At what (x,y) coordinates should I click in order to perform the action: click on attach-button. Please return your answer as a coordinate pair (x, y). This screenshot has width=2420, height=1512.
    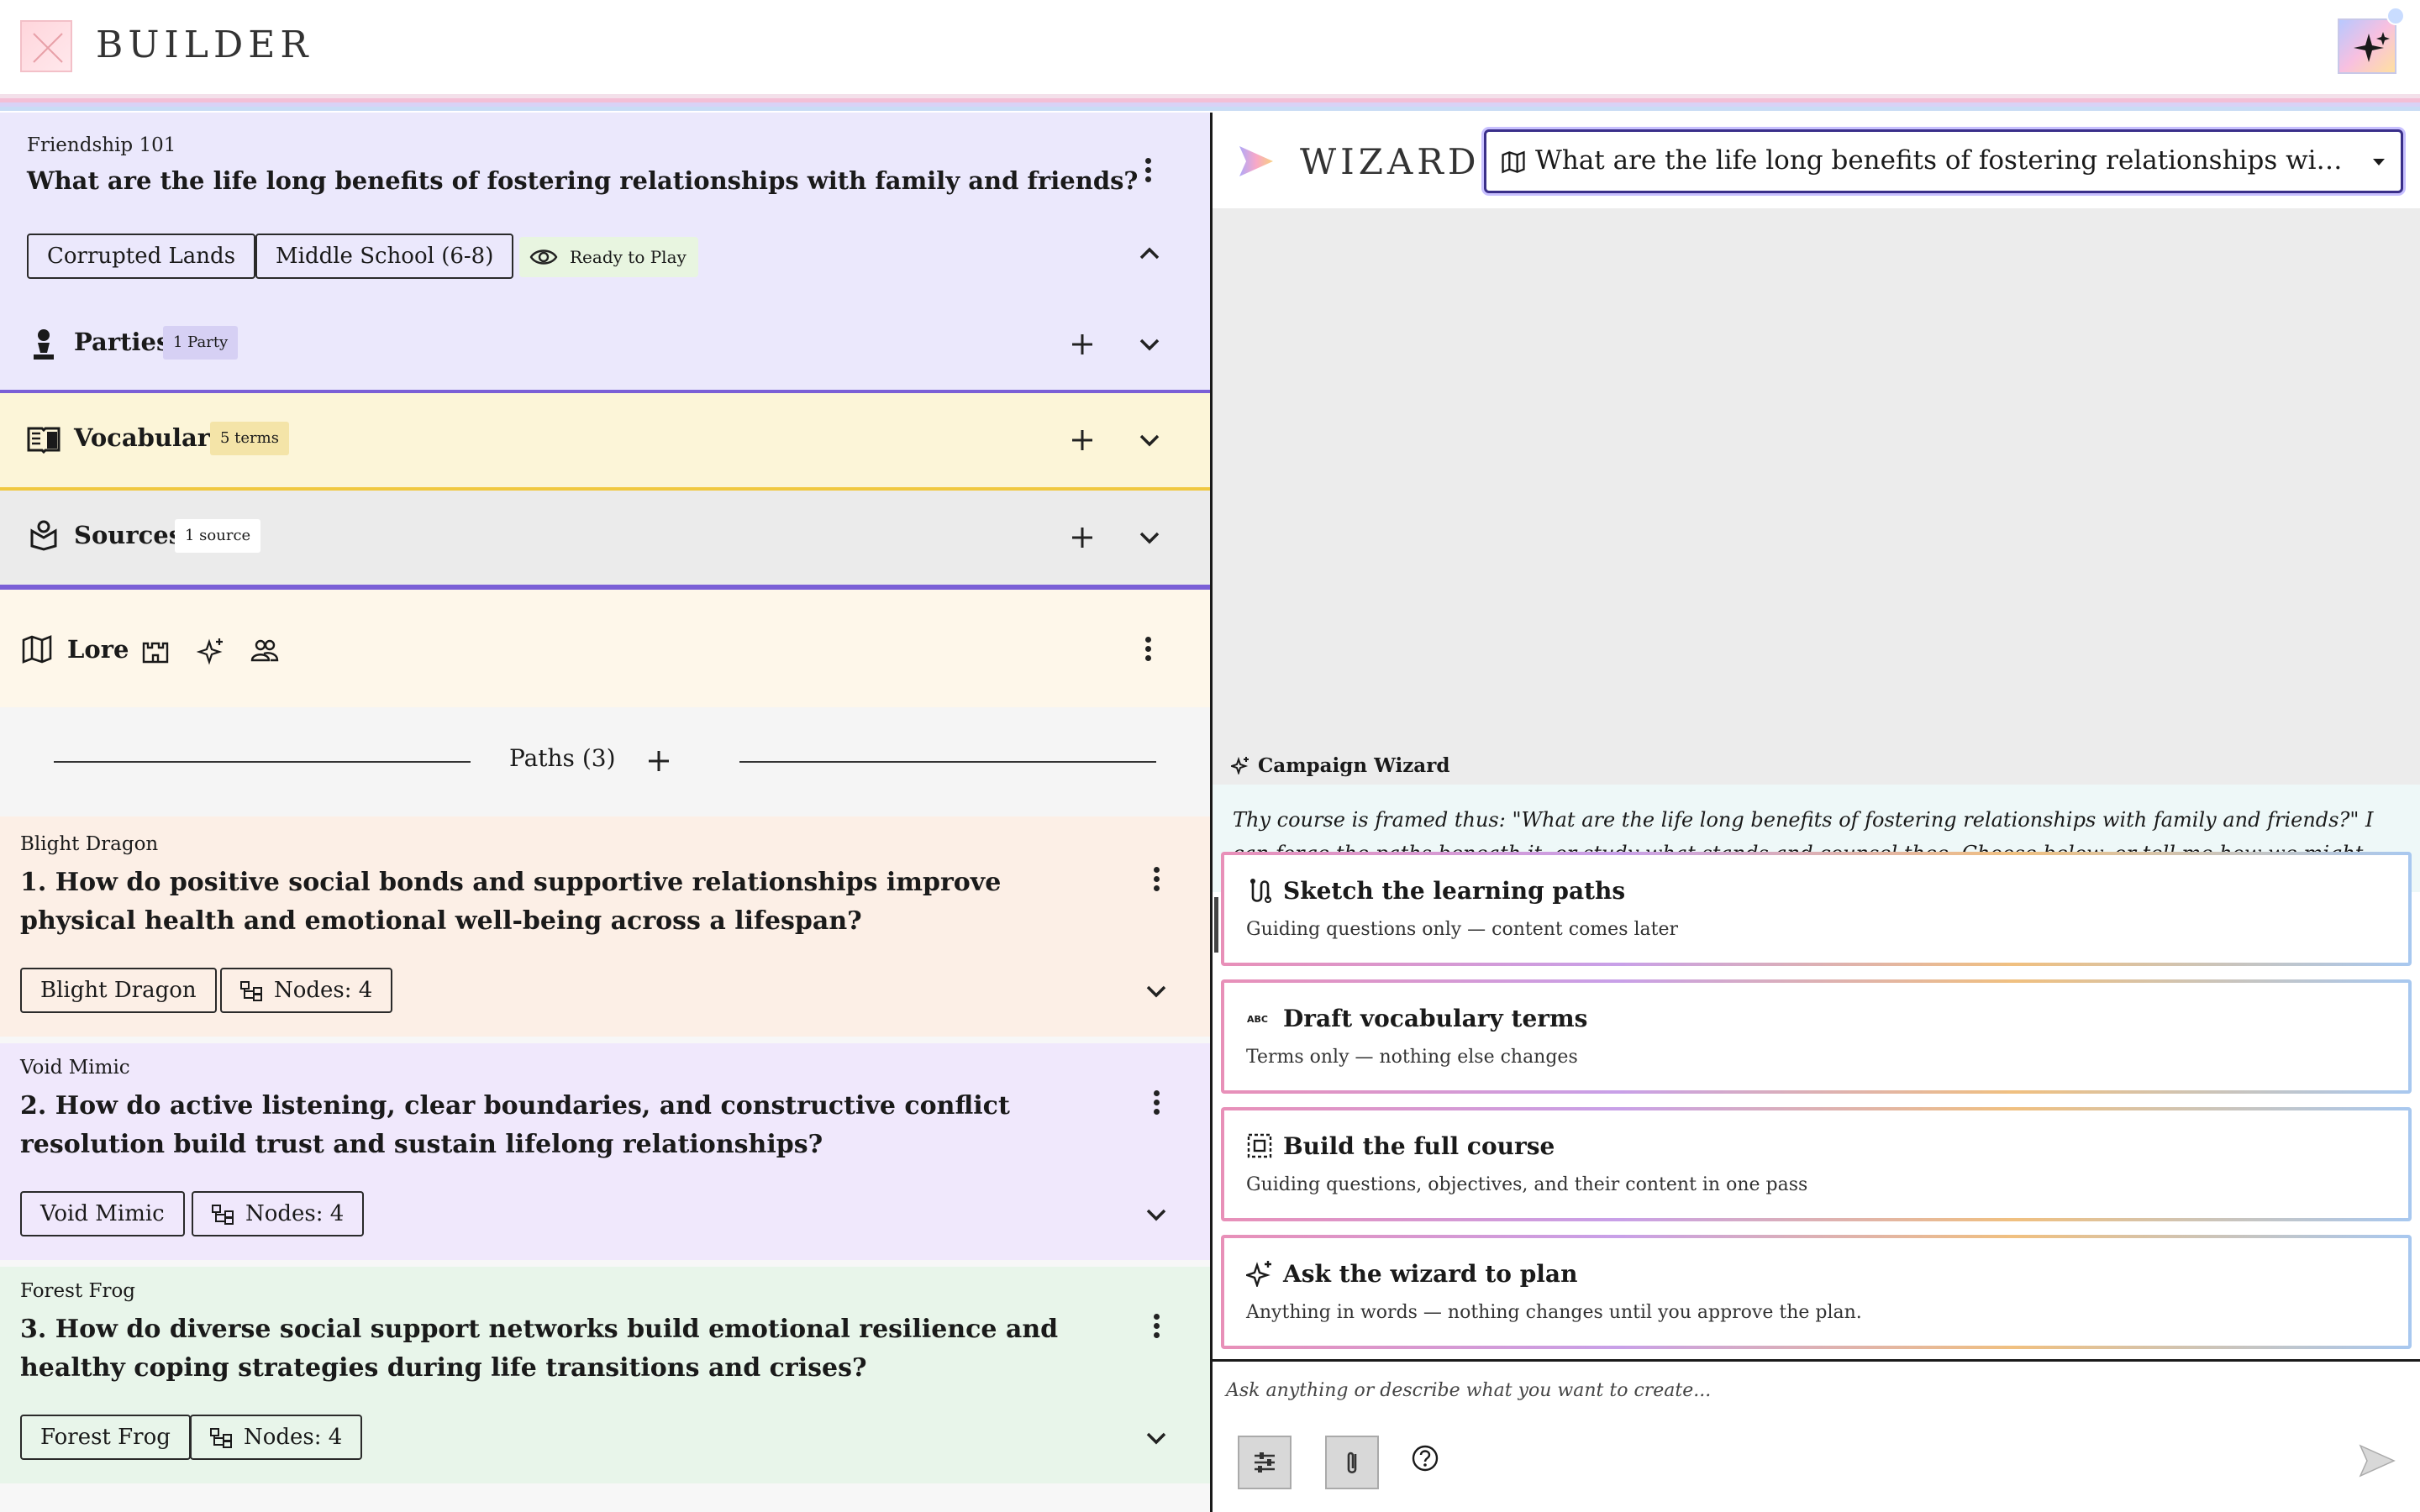
    Looking at the image, I should click on (1352, 1462).